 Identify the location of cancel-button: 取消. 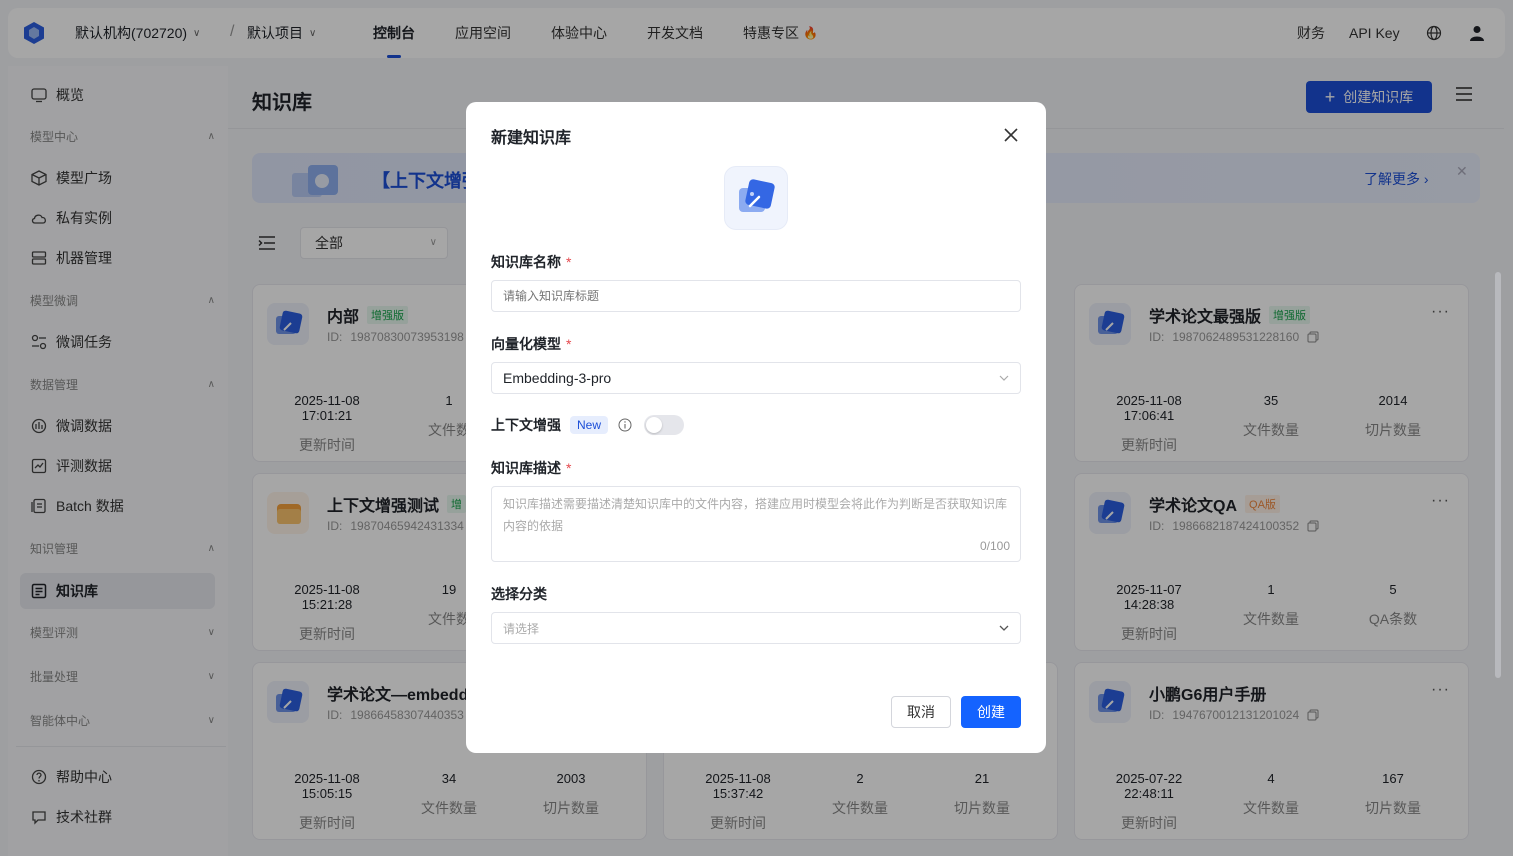
(921, 712).